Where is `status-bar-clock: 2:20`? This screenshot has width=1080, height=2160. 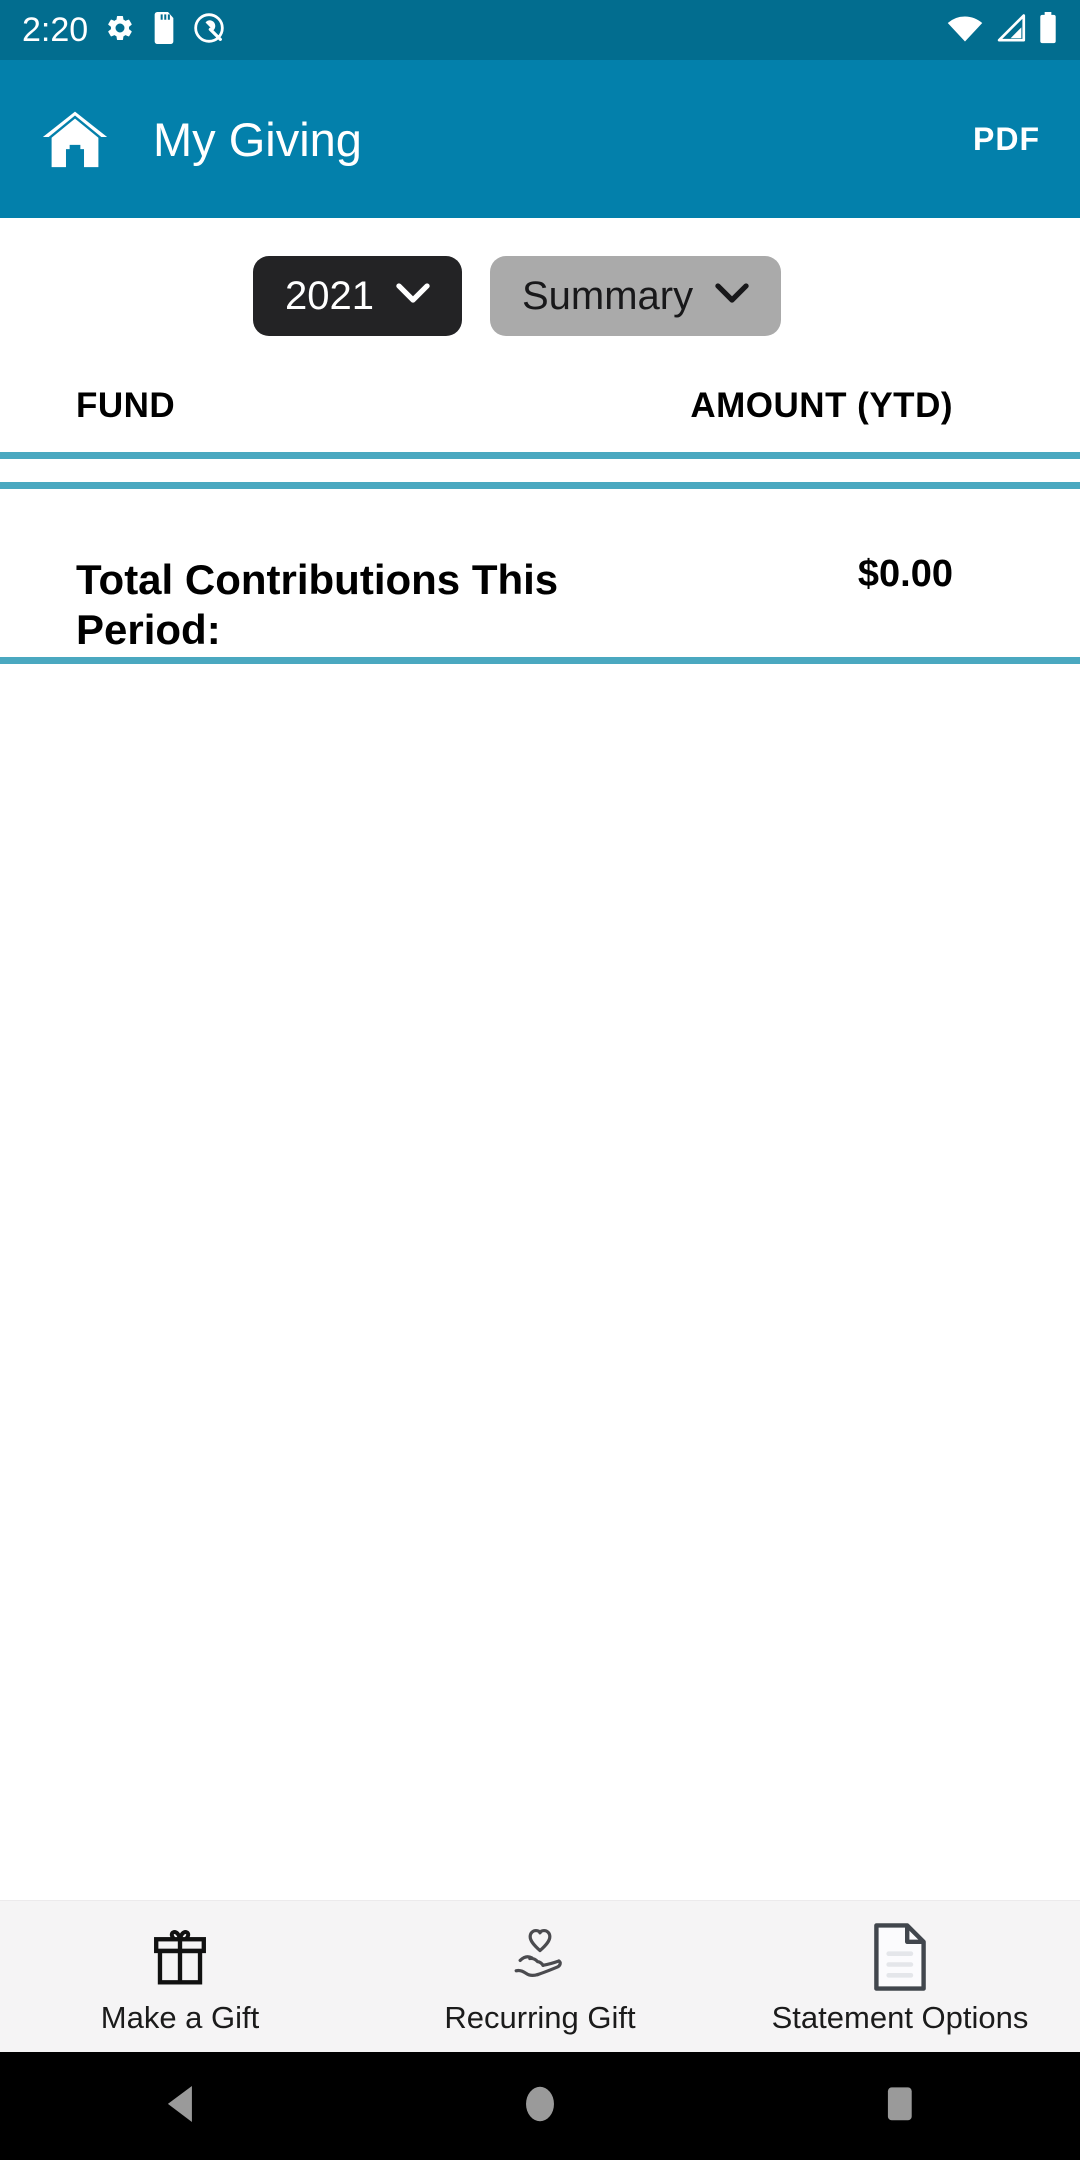
status-bar-clock: 2:20 is located at coordinates (55, 30).